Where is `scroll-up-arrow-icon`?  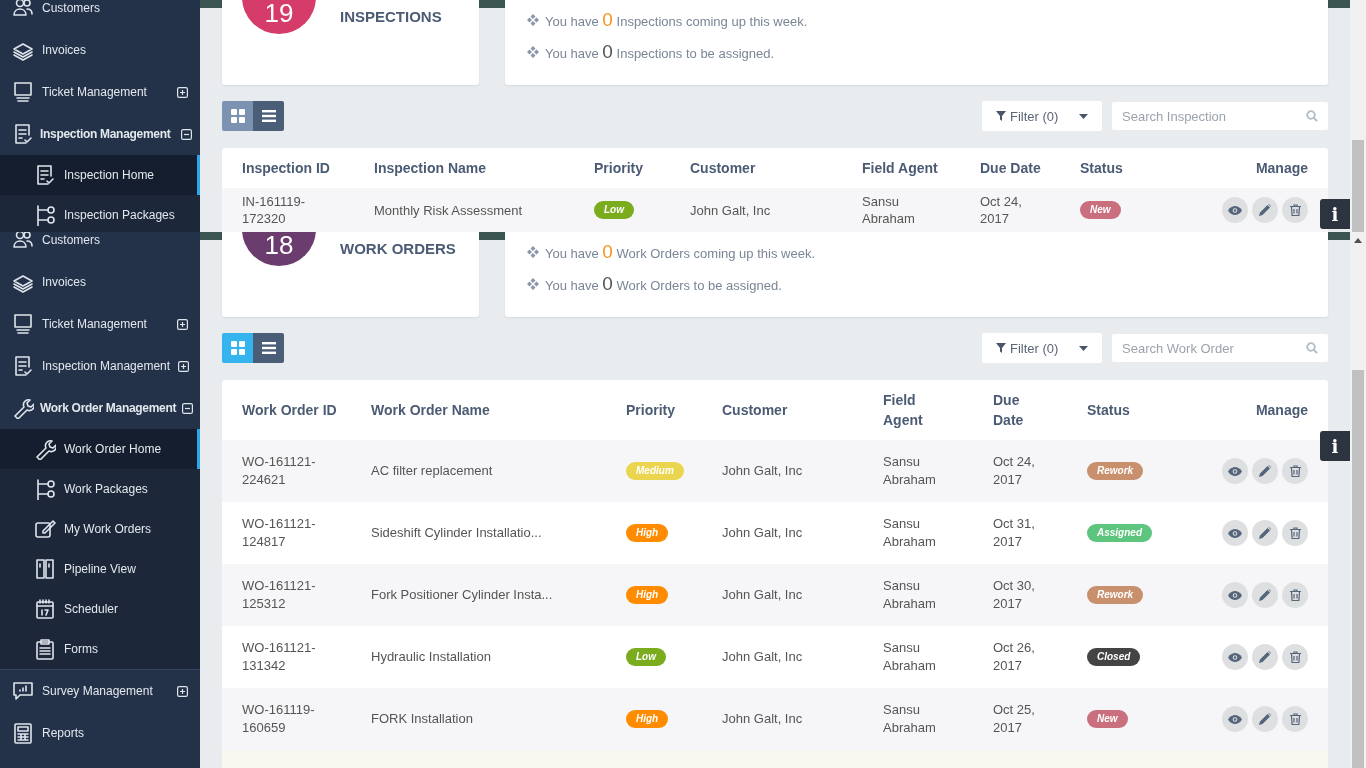 scroll-up-arrow-icon is located at coordinates (1358, 240).